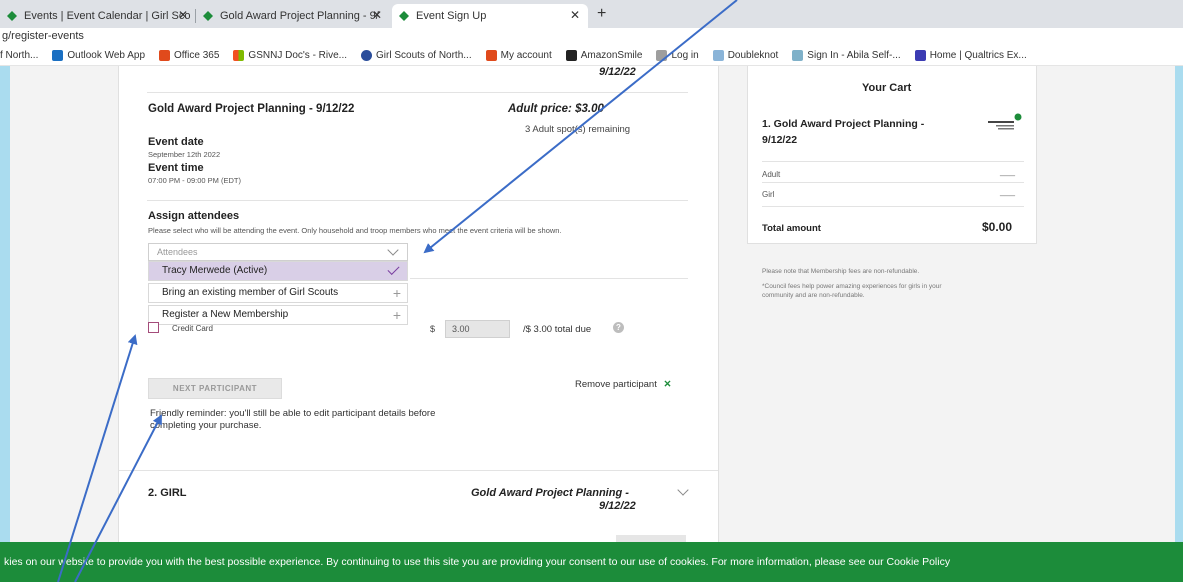 The height and width of the screenshot is (582, 1183). I want to click on cart-total-value: $0.00, so click(997, 227).